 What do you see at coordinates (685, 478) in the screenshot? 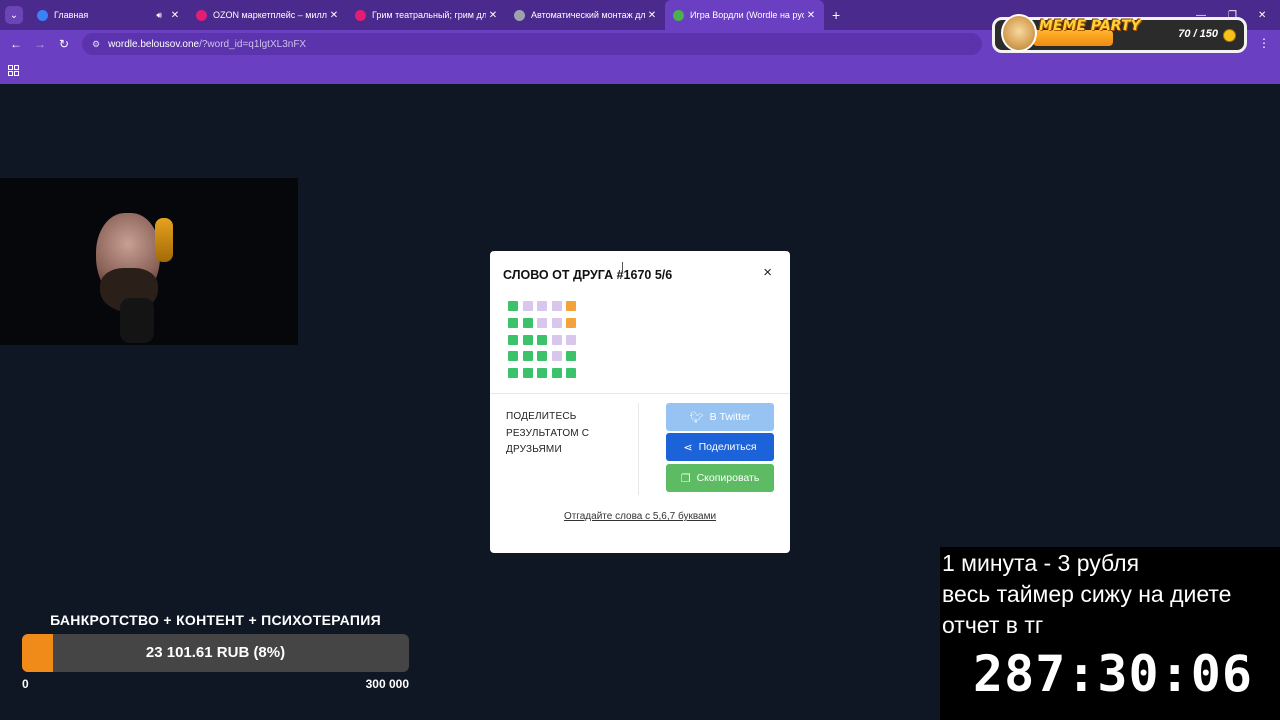
I see `copy-icon: ❐` at bounding box center [685, 478].